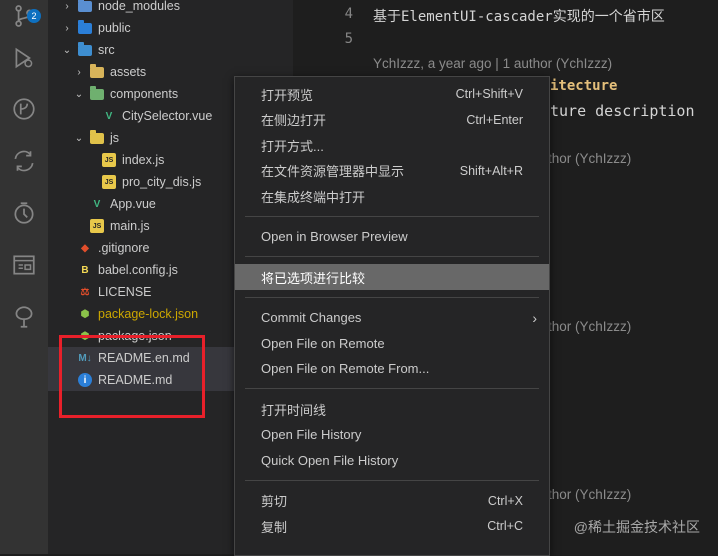 Image resolution: width=718 pixels, height=556 pixels. What do you see at coordinates (534, 317) in the screenshot?
I see `submenu-arrow-icon: ›` at bounding box center [534, 317].